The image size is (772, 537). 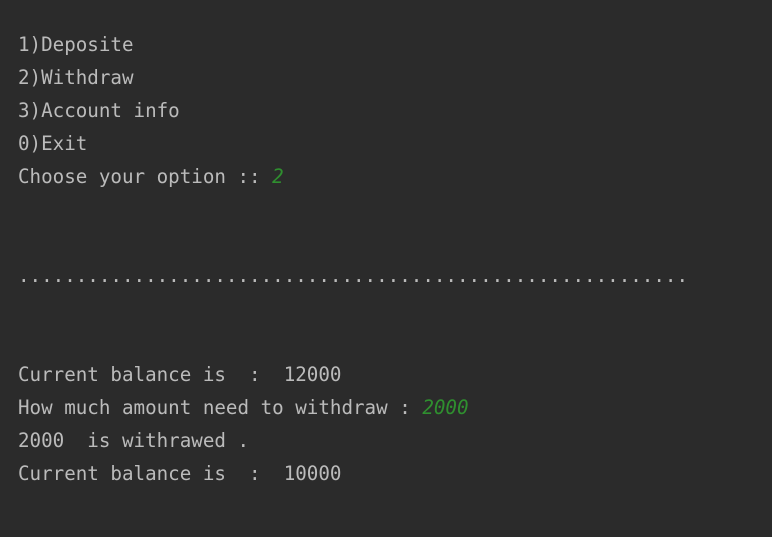 What do you see at coordinates (53, 143) in the screenshot?
I see `menu-item-exit: 0)Exit` at bounding box center [53, 143].